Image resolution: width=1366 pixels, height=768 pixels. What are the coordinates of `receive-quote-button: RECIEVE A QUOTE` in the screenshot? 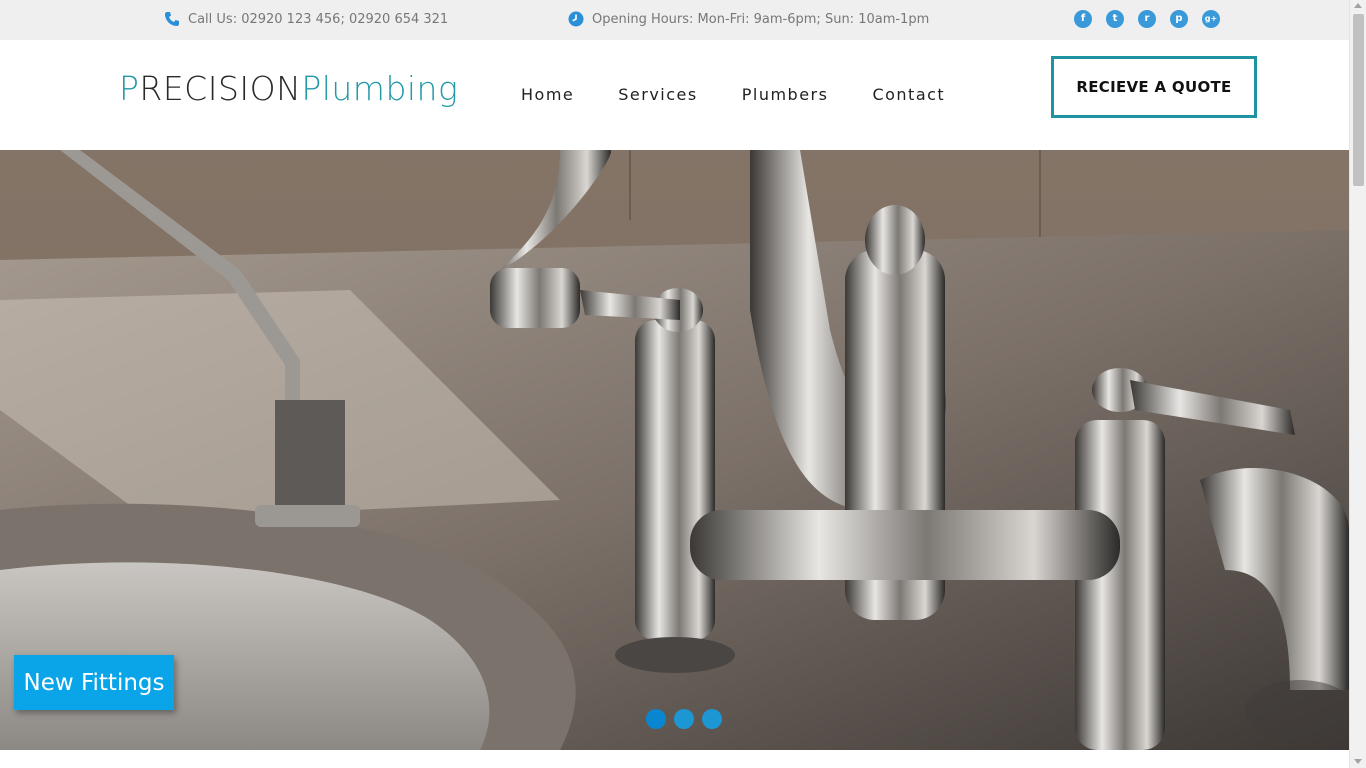 It's located at (1154, 87).